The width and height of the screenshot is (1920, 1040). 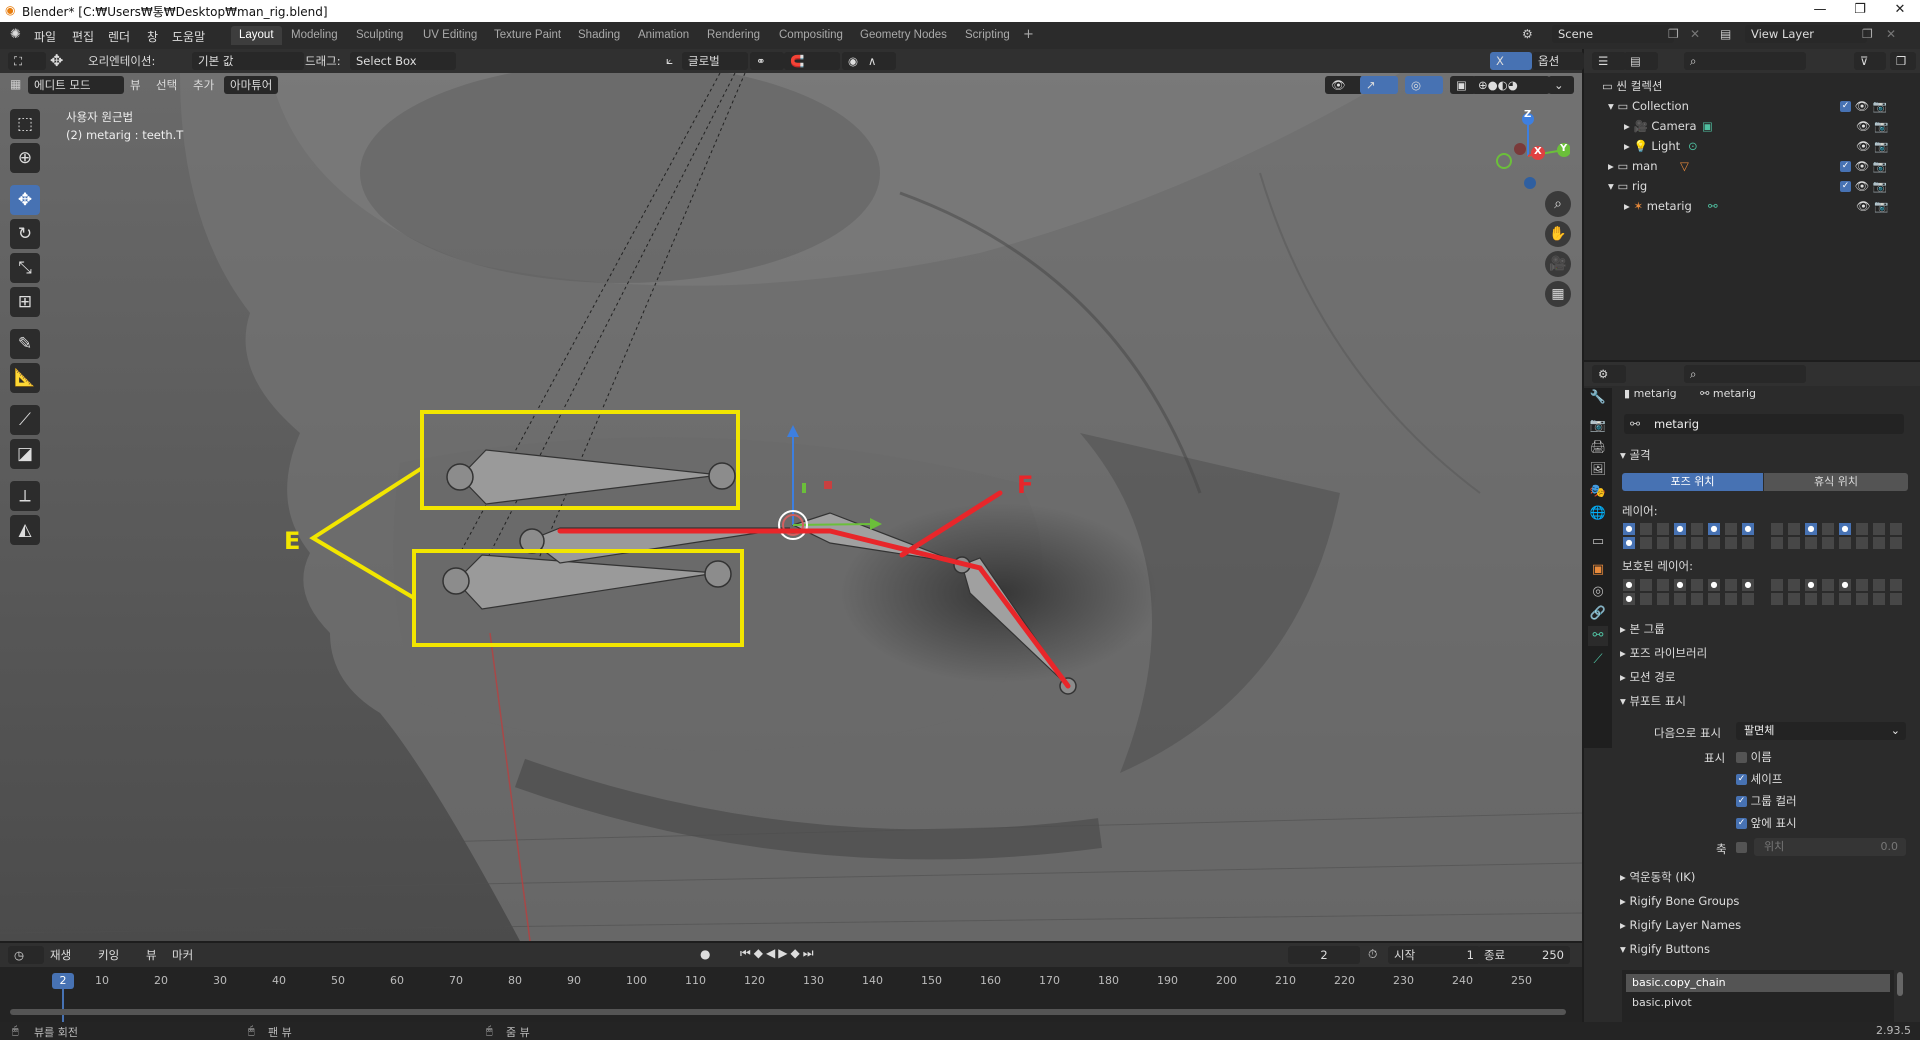 I want to click on new-view-layer-icon: ❐, so click(x=1867, y=34).